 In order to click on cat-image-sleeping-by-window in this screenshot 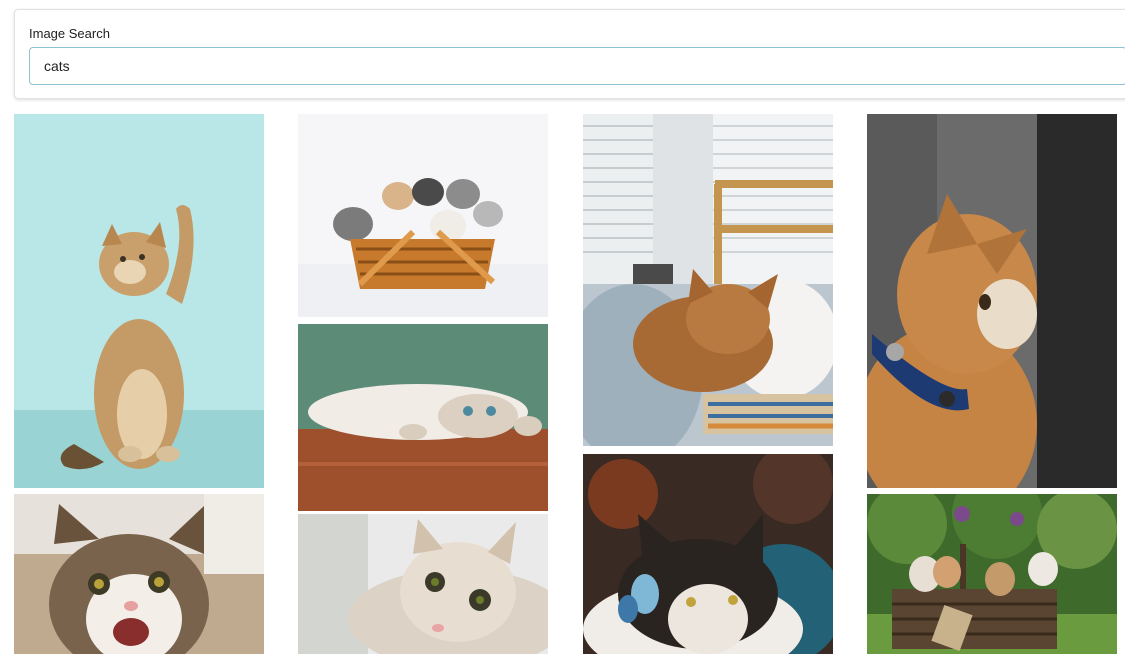, I will do `click(708, 280)`.